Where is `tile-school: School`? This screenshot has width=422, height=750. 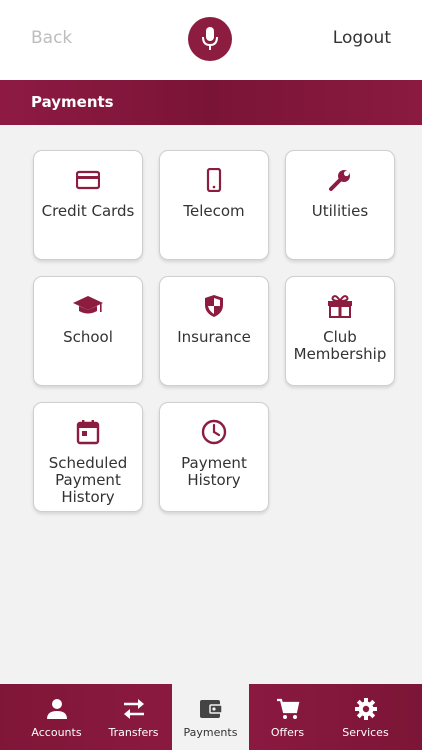 tile-school: School is located at coordinates (88, 331).